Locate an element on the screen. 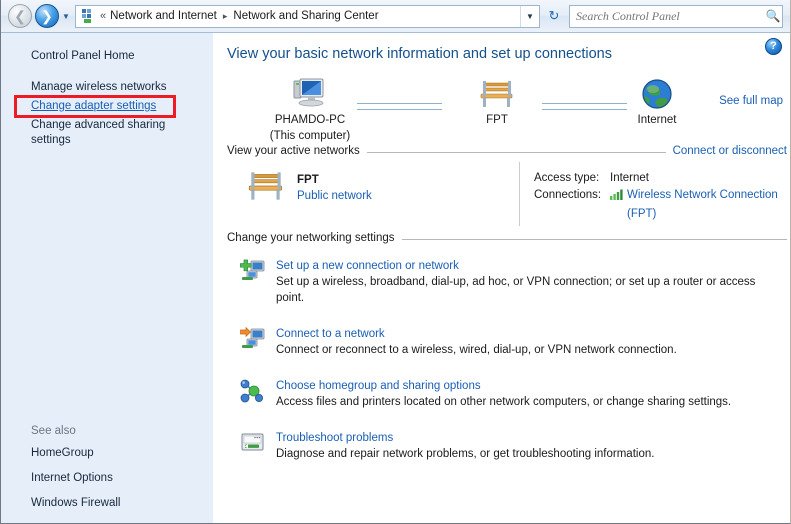  networking-settings-heading: Change your networking settings is located at coordinates (311, 238).